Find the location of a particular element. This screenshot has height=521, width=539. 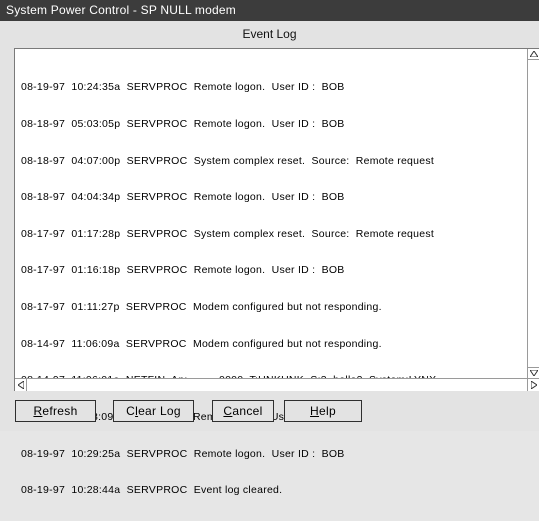

dialog-heading: Event Log is located at coordinates (269, 34).